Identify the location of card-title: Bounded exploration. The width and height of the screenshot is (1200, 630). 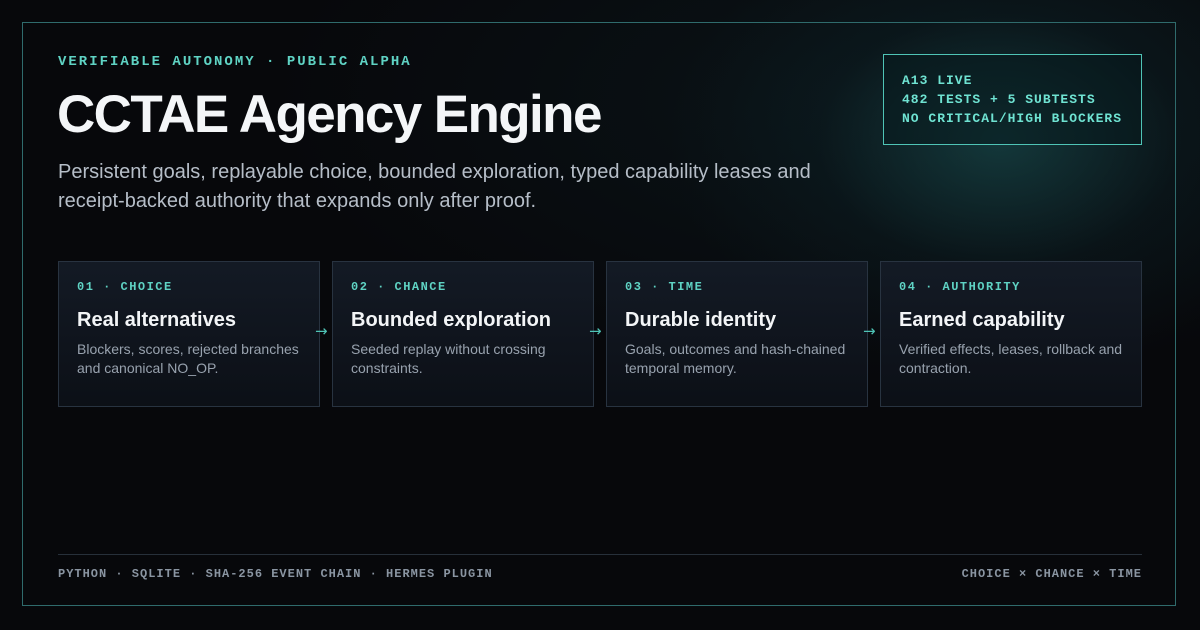
(451, 320).